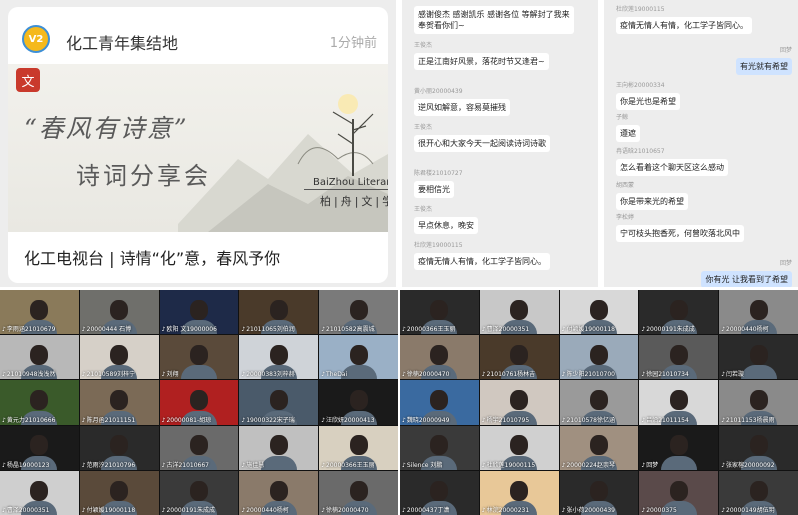  I want to click on chat-message: 王俊杰 正是江南好风景，落花时节又逢君~, so click(481, 55).